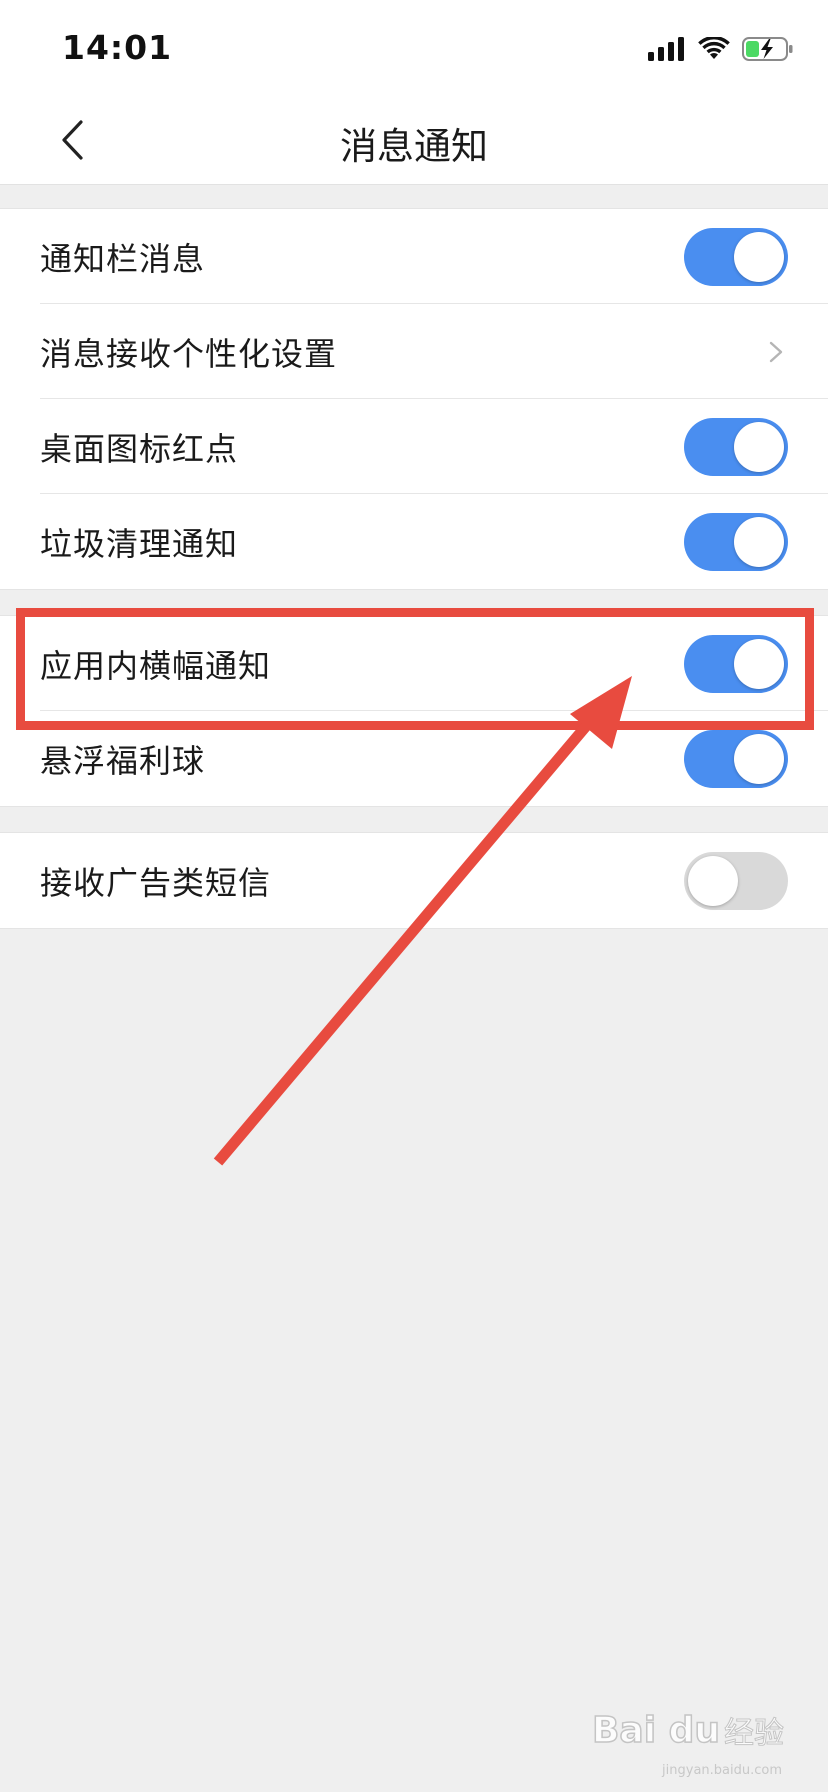  I want to click on toggle-junk-cleanup, so click(736, 541).